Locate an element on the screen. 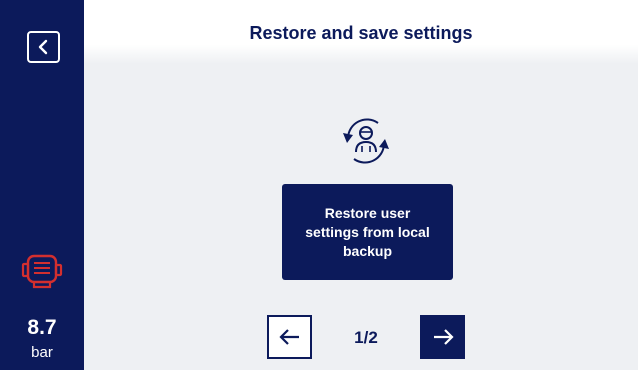 The image size is (638, 370). restore-user-icon is located at coordinates (366, 141).